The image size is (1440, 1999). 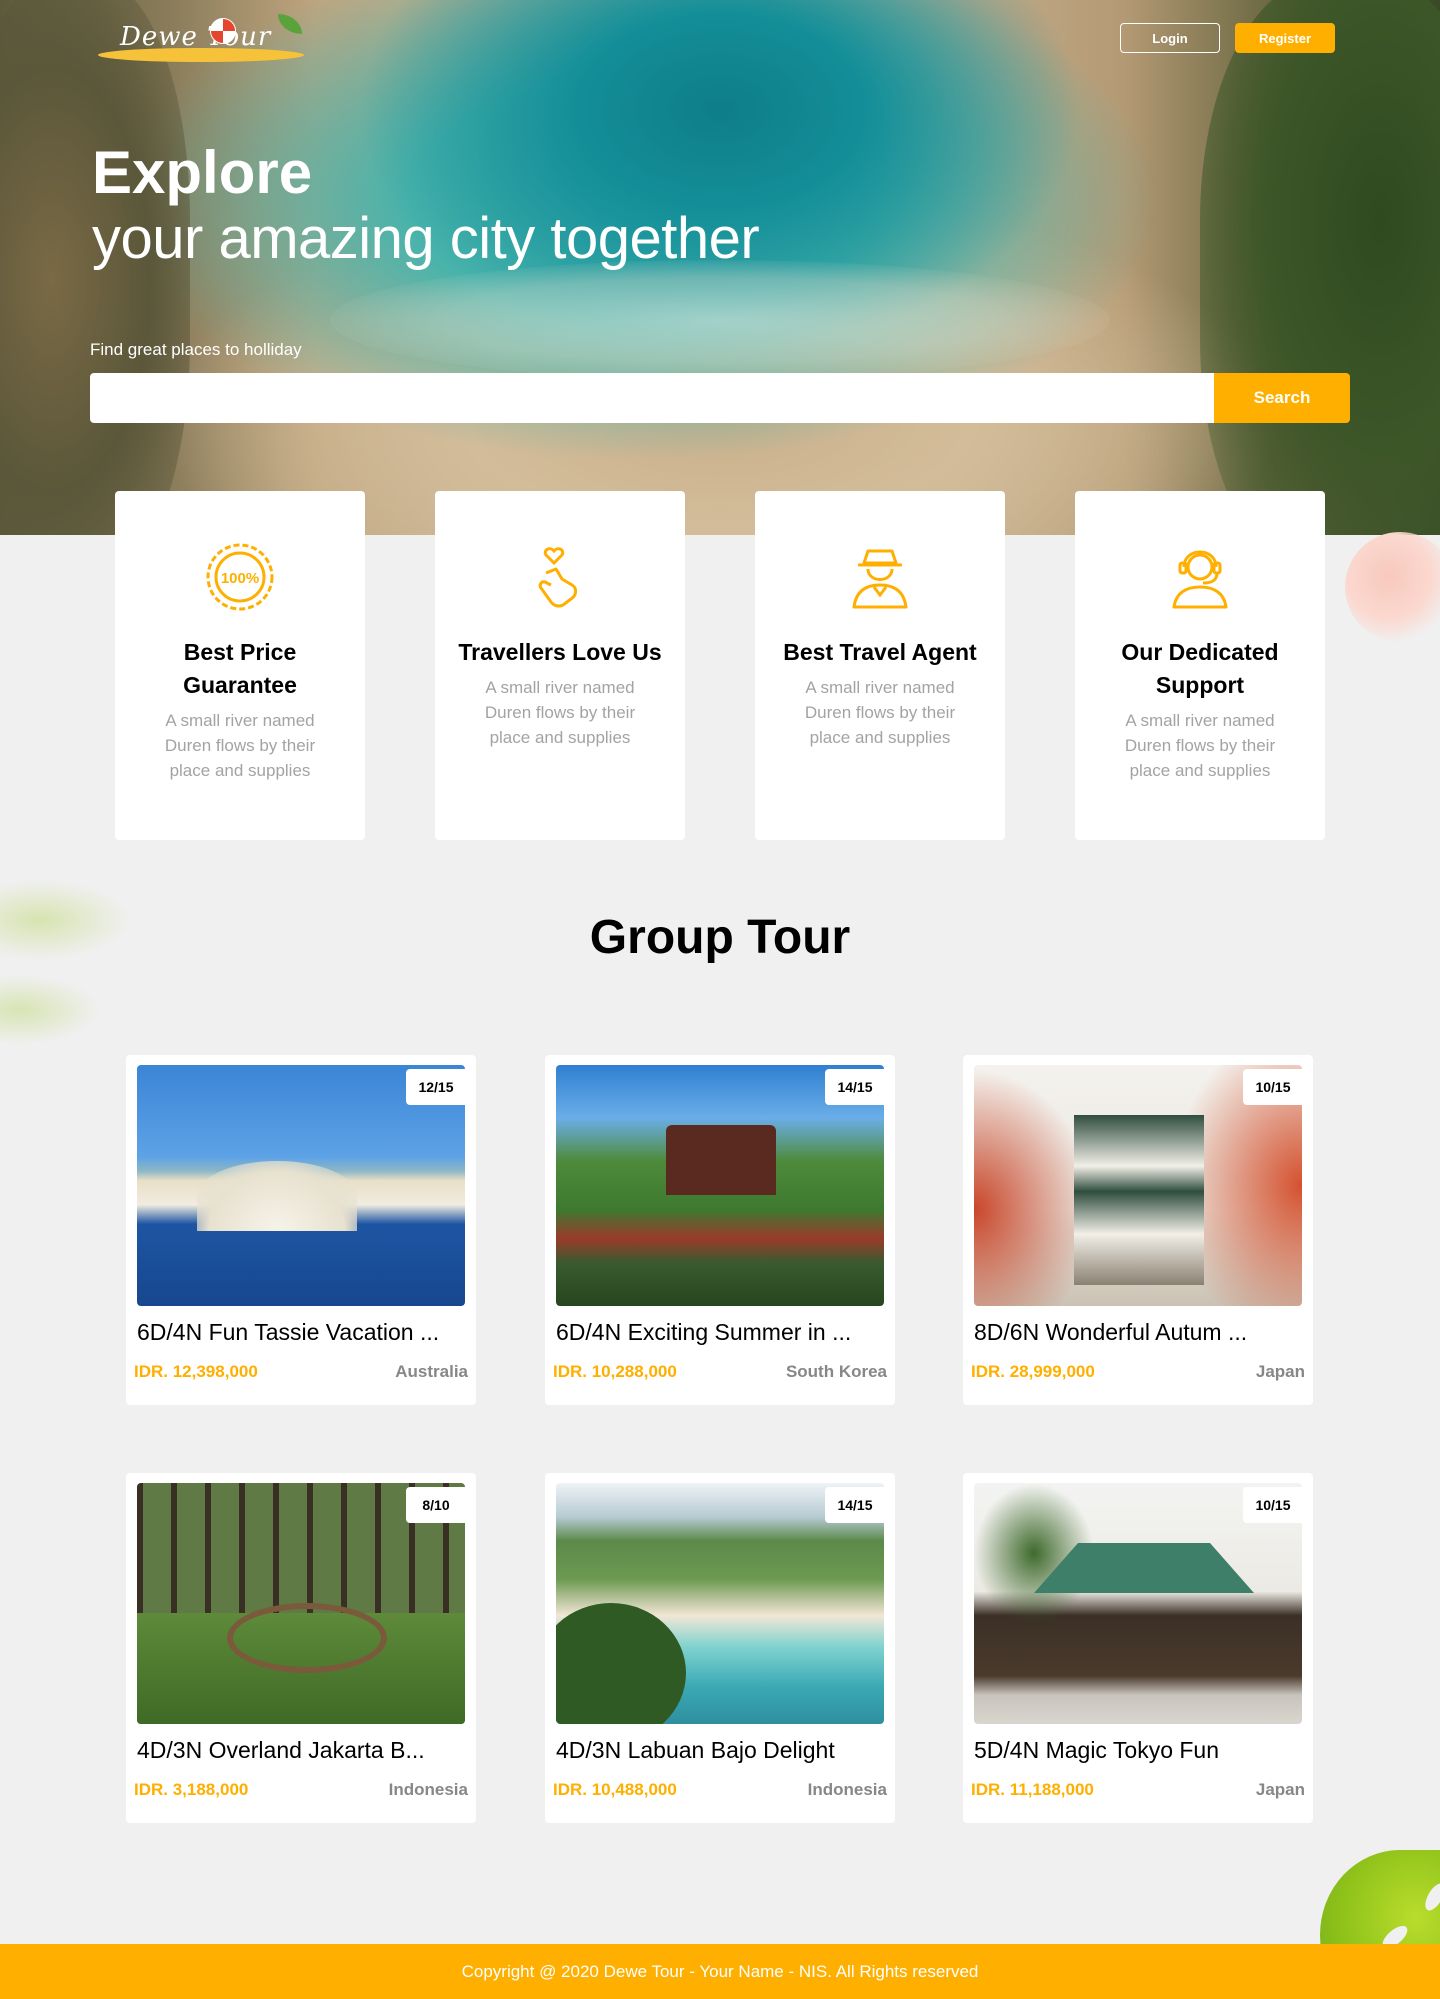 What do you see at coordinates (431, 1371) in the screenshot?
I see `tour-country: Australia` at bounding box center [431, 1371].